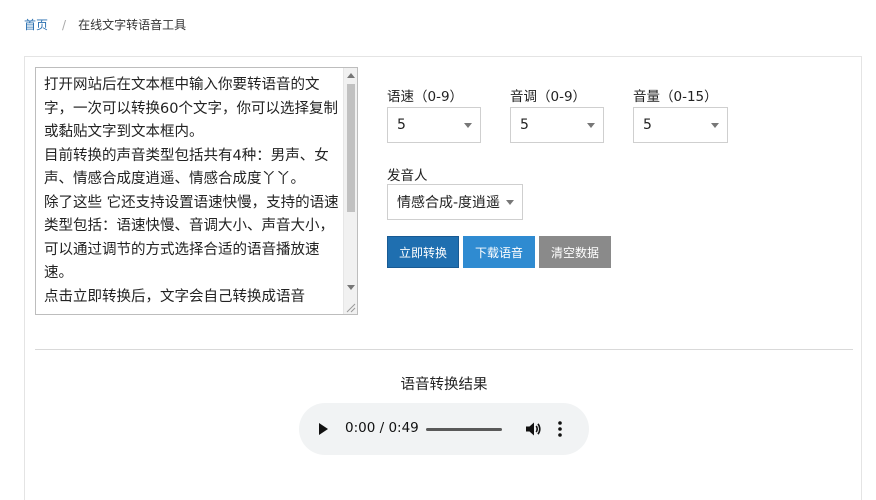 This screenshot has height=500, width=876. I want to click on scroll-thumb, so click(351, 148).